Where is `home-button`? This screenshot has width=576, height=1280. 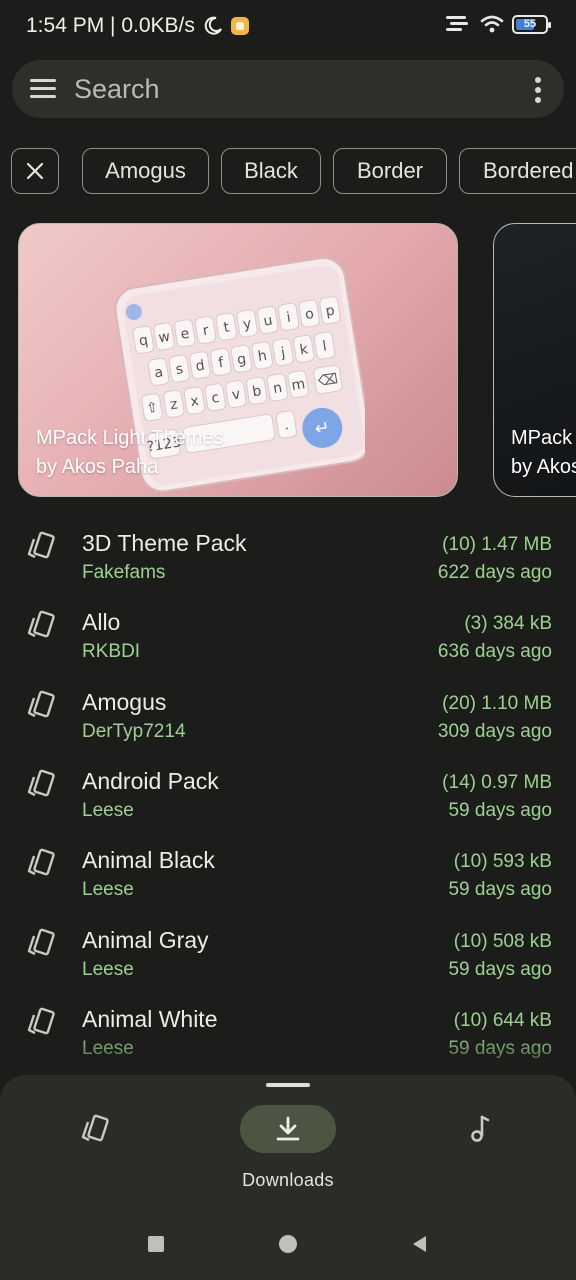
home-button is located at coordinates (288, 1244).